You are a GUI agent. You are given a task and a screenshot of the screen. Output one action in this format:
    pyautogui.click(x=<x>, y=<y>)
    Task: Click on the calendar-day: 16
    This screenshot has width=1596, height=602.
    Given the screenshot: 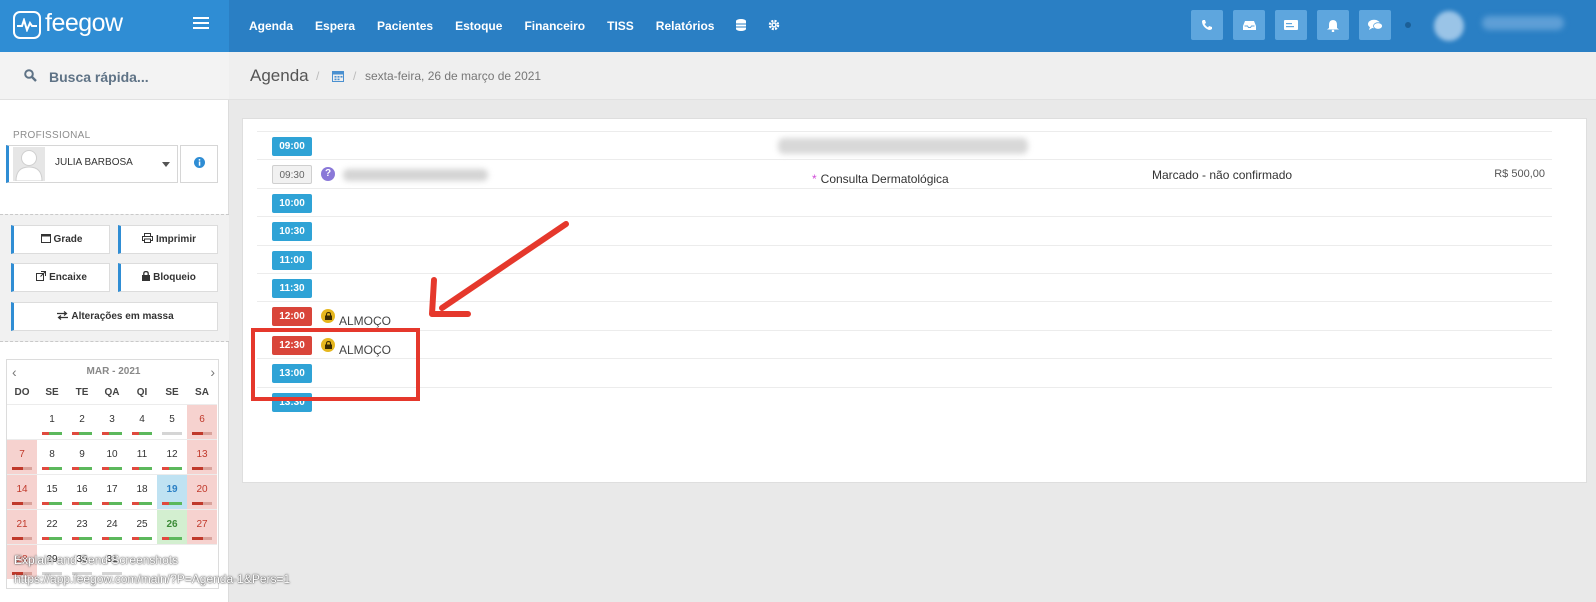 What is the action you would take?
    pyautogui.click(x=82, y=491)
    